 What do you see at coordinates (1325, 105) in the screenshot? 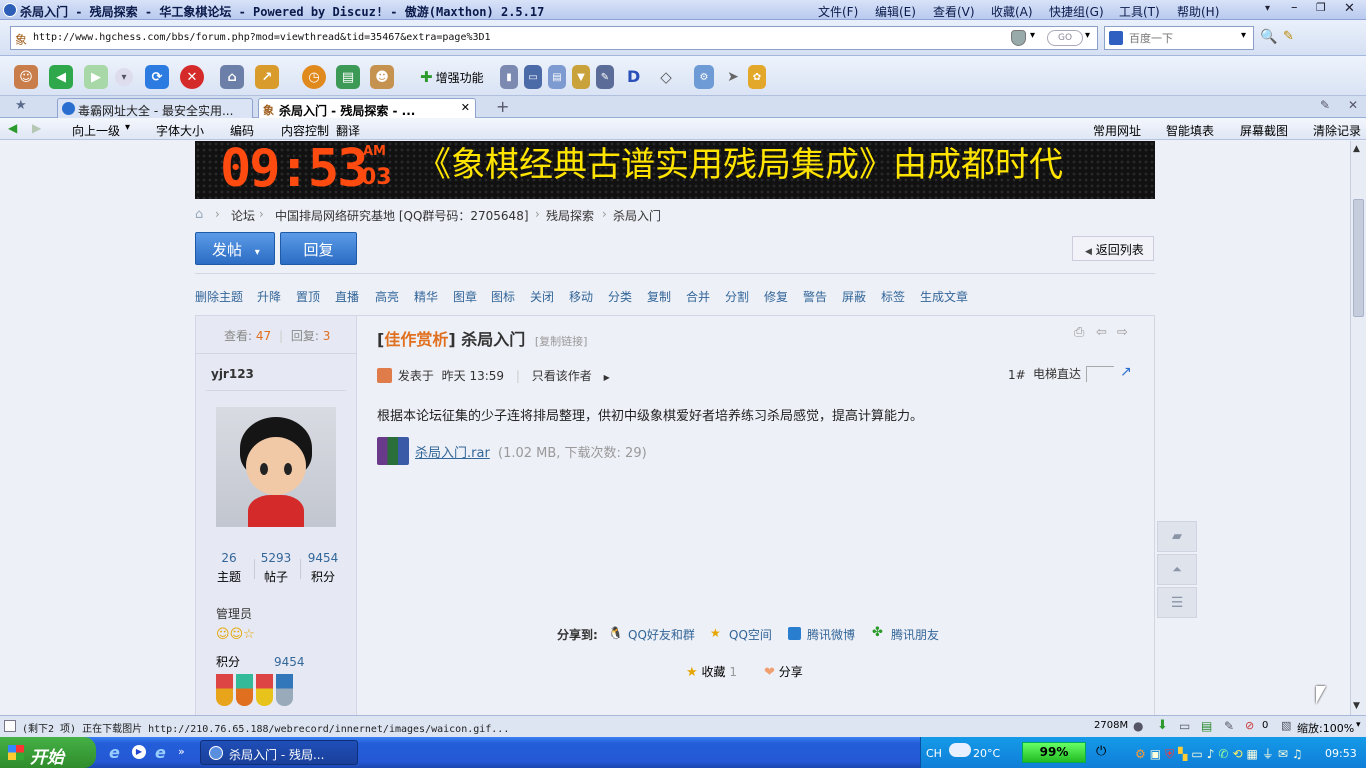
I see `wrench-icon: ✎` at bounding box center [1325, 105].